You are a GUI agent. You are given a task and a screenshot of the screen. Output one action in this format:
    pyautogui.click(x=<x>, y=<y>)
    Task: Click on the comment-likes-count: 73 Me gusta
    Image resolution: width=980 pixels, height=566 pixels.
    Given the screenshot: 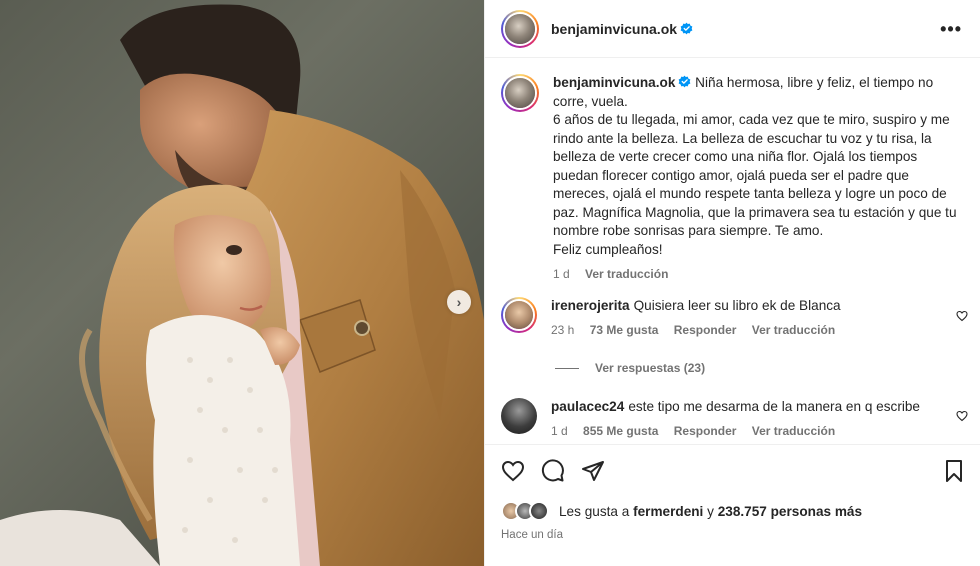 What is the action you would take?
    pyautogui.click(x=624, y=330)
    